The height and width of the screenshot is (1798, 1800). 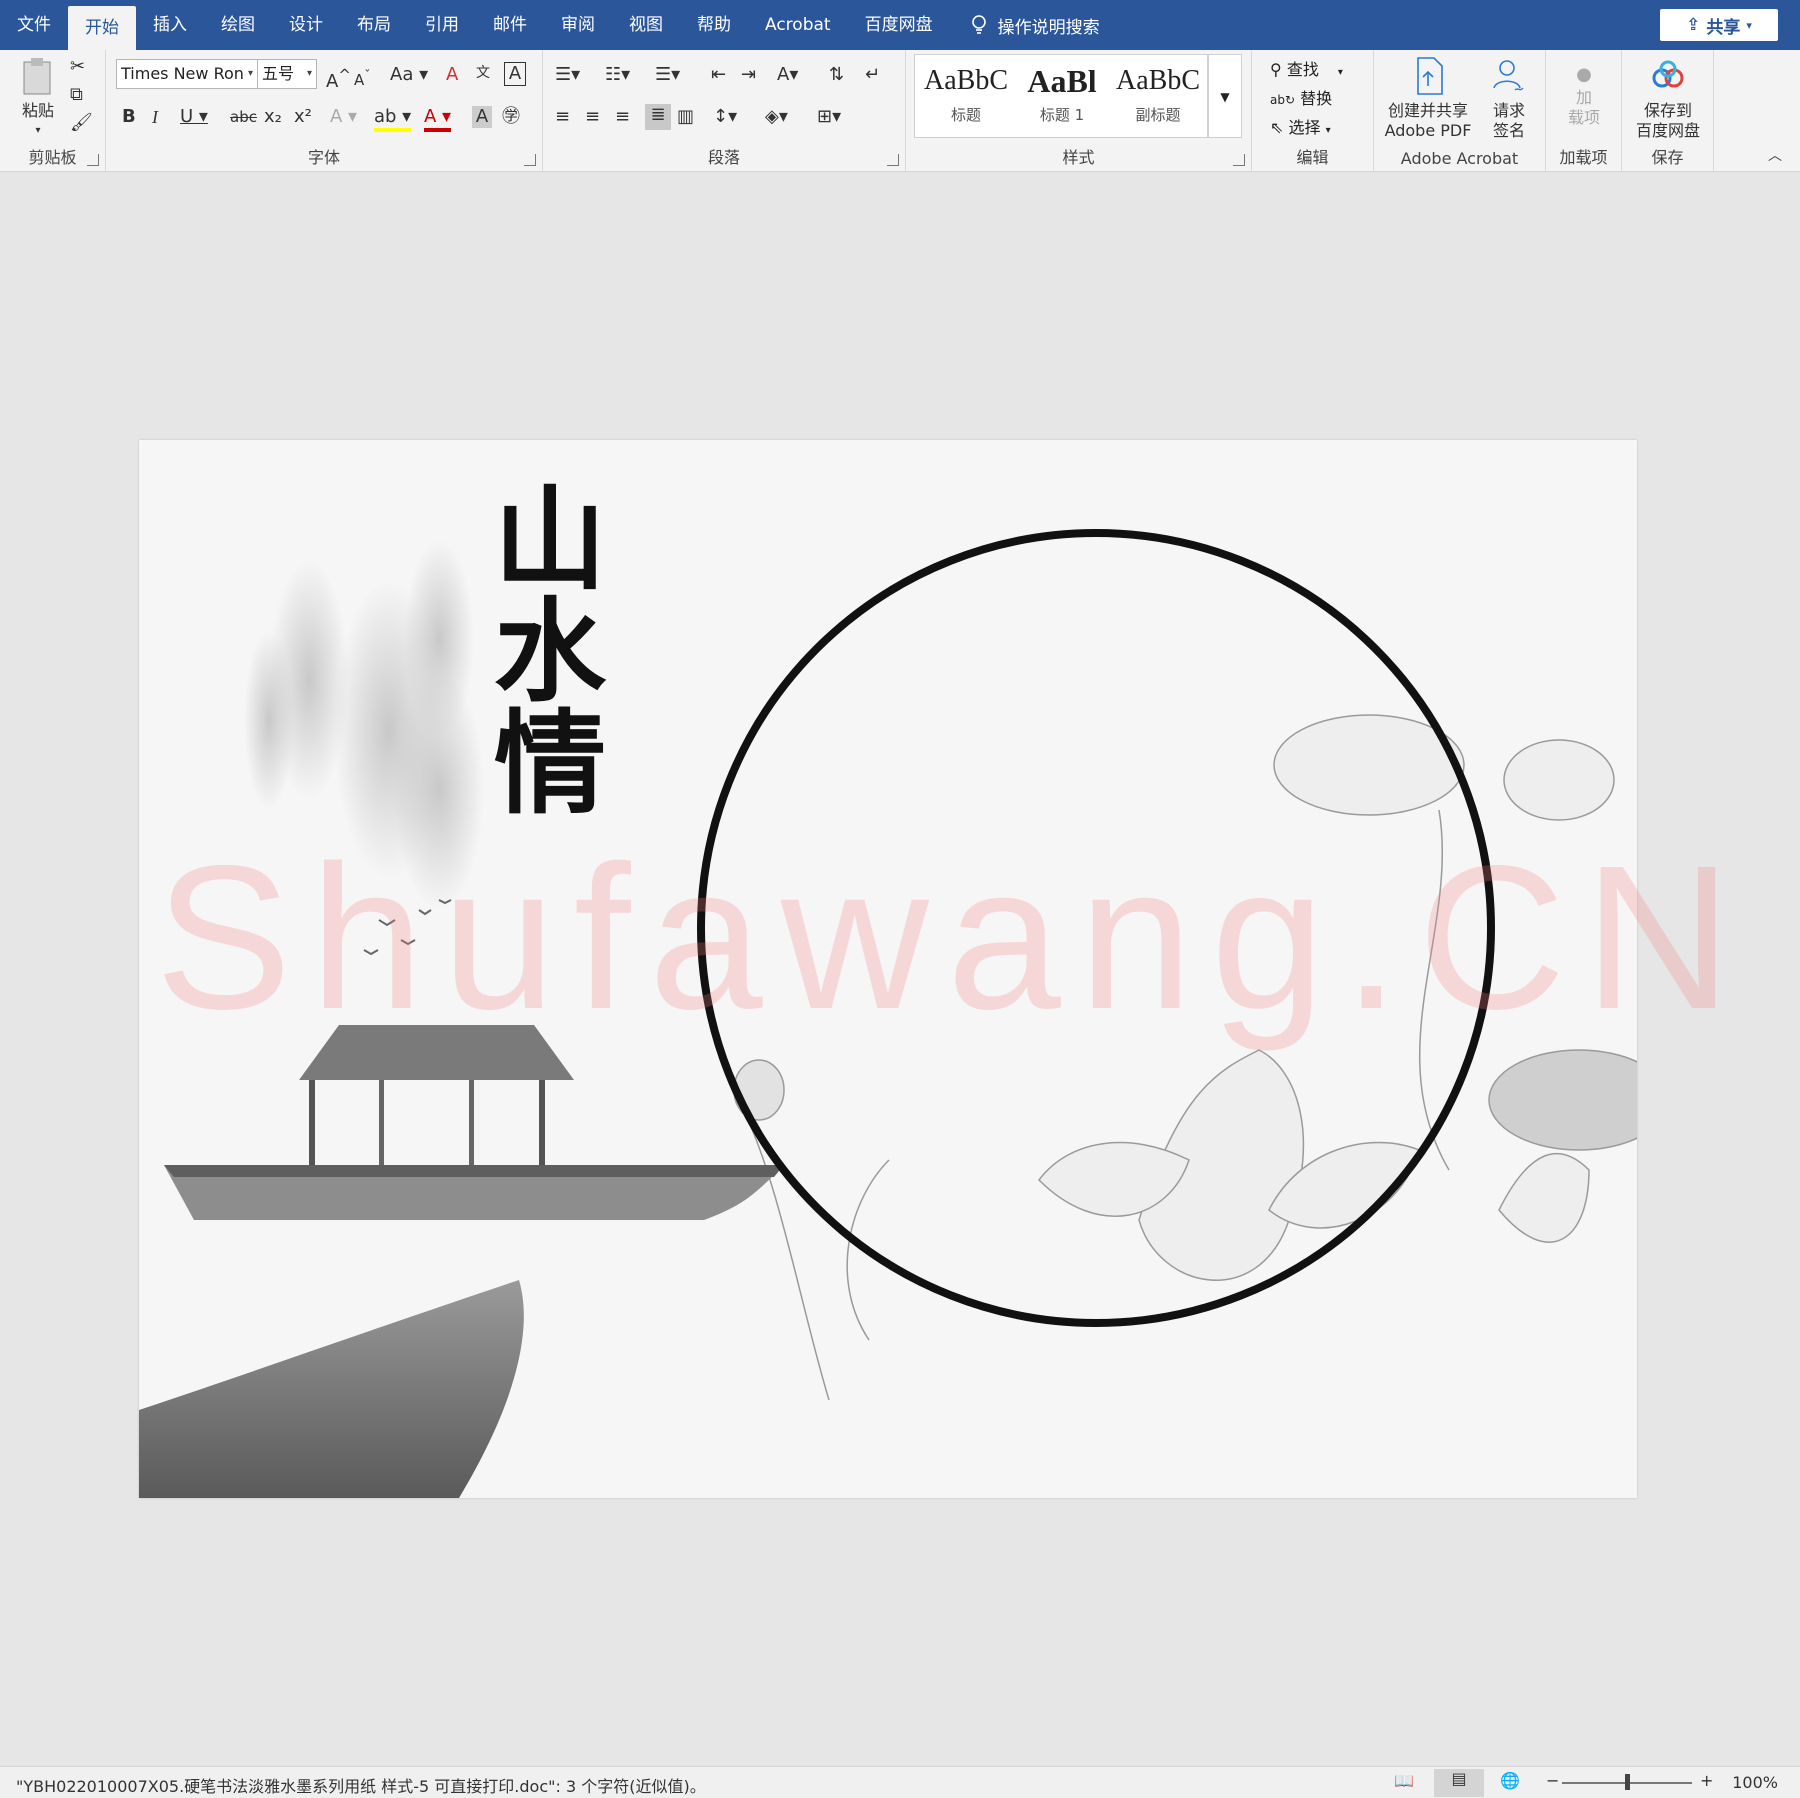 What do you see at coordinates (718, 75) in the screenshot?
I see `decrease-indent-icon: ⇤` at bounding box center [718, 75].